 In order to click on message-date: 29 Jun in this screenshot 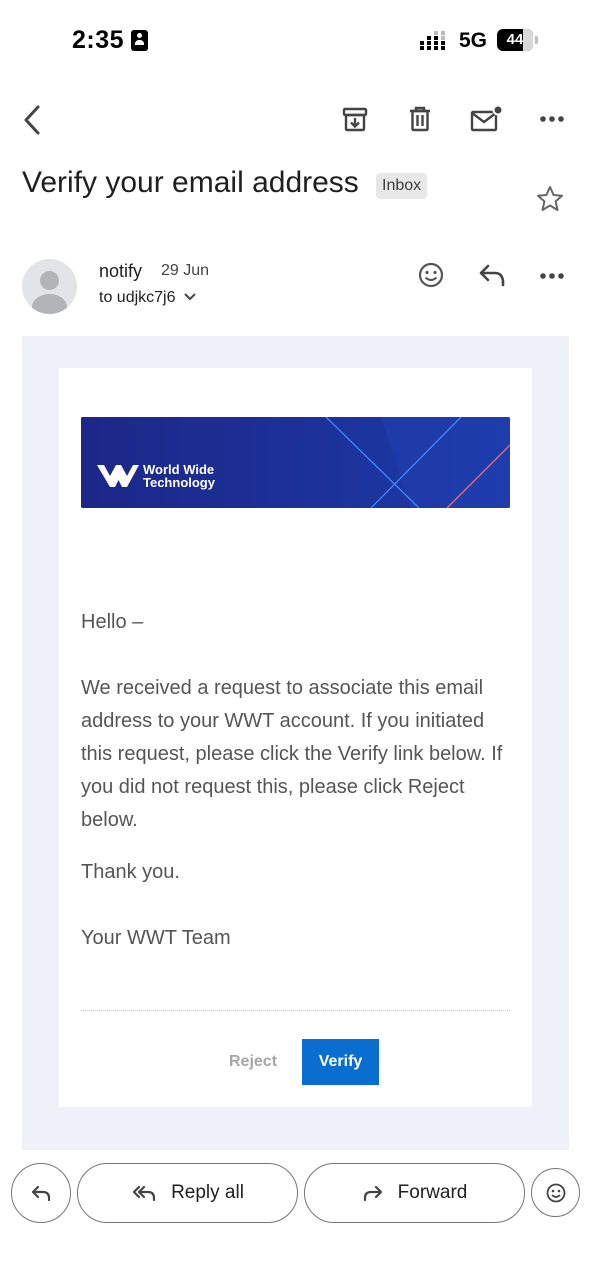, I will do `click(185, 270)`.